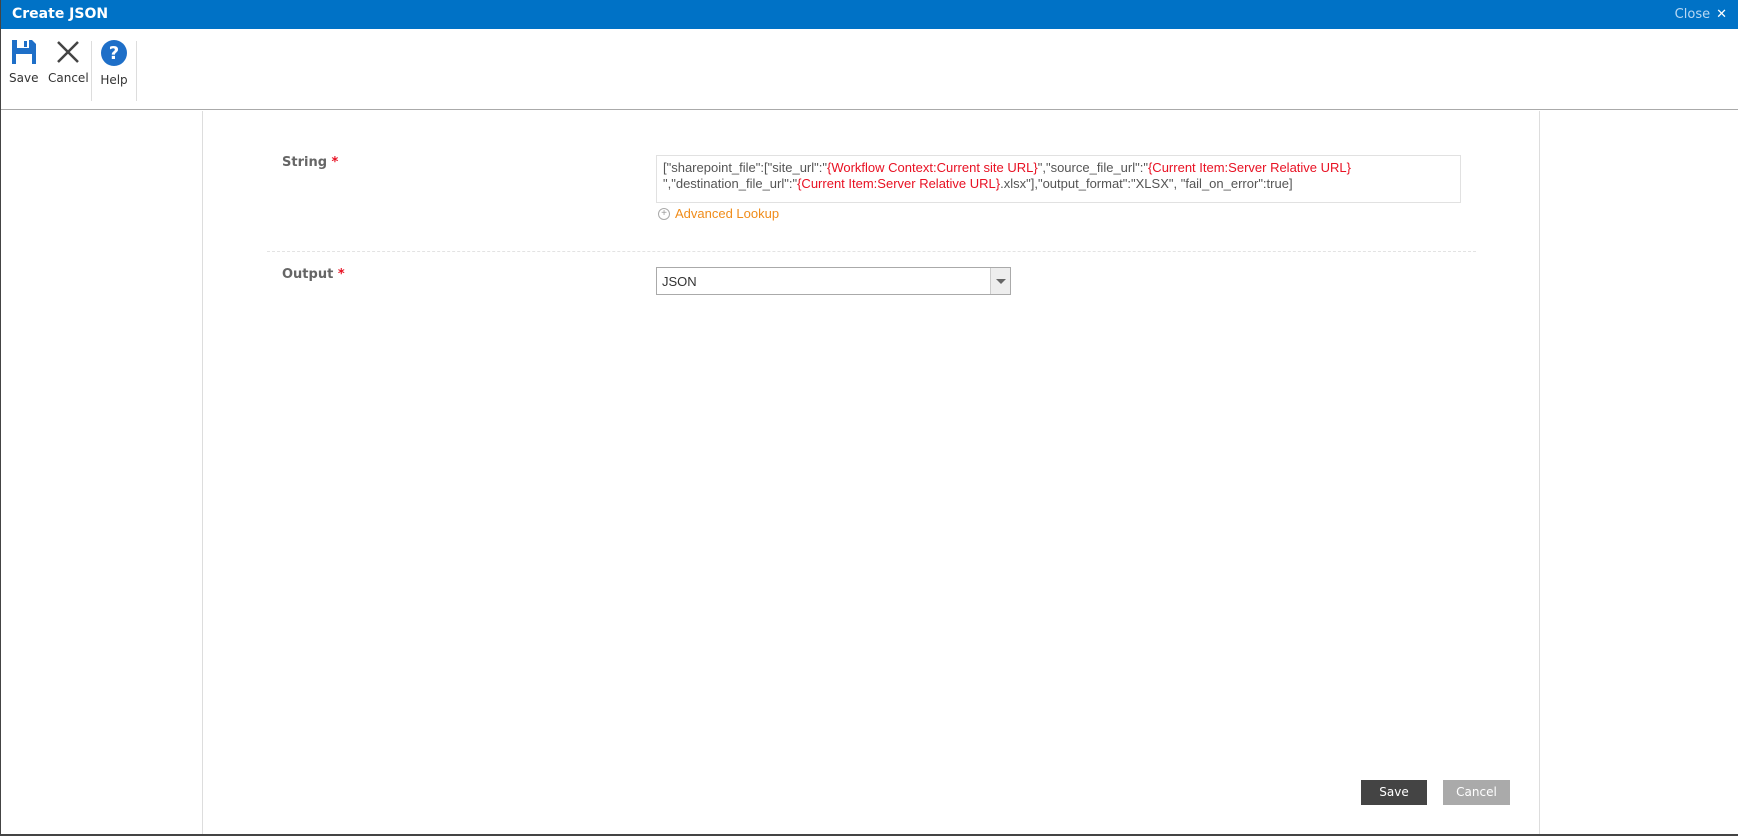 The height and width of the screenshot is (836, 1738). Describe the element at coordinates (869, 14) in the screenshot. I see `title-bar: Create JSON Close ✕` at that location.